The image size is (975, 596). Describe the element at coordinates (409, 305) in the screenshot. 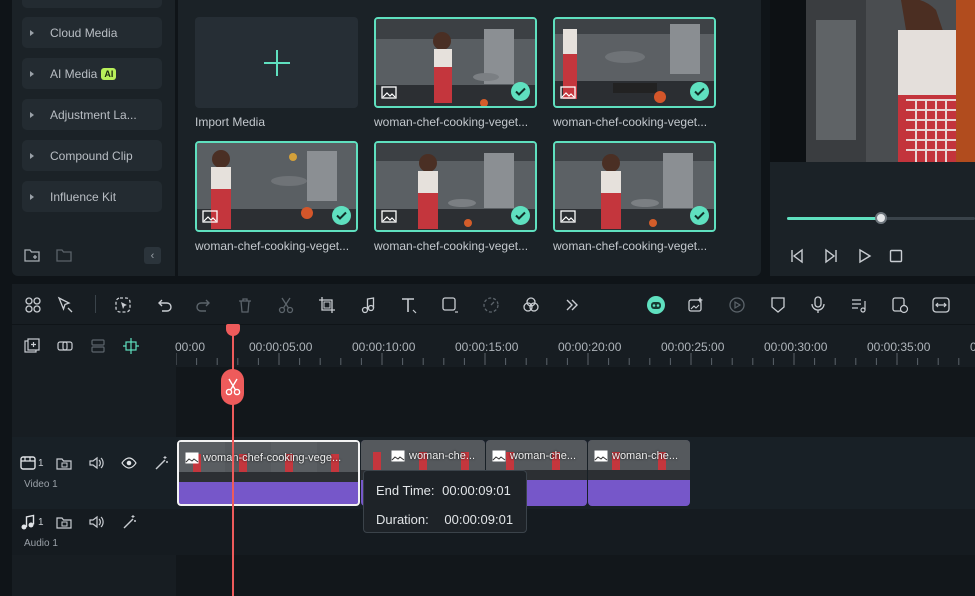

I see `text-icon` at that location.